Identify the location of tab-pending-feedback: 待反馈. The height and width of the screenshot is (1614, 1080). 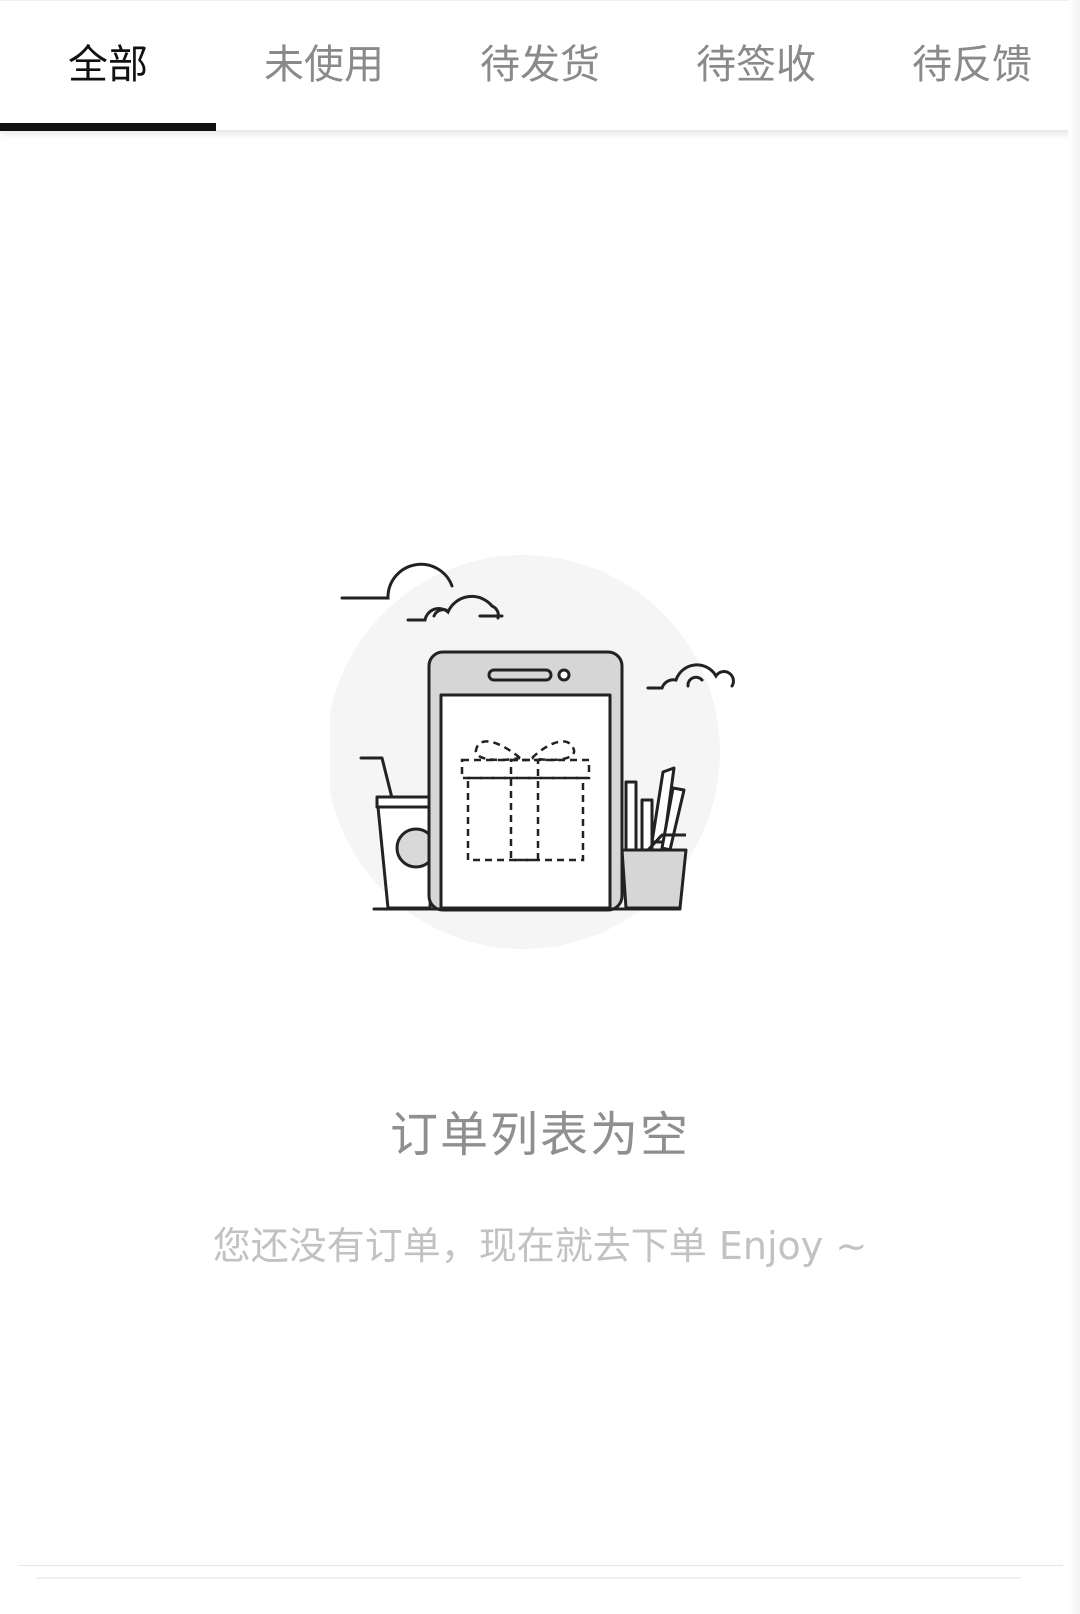
(972, 64).